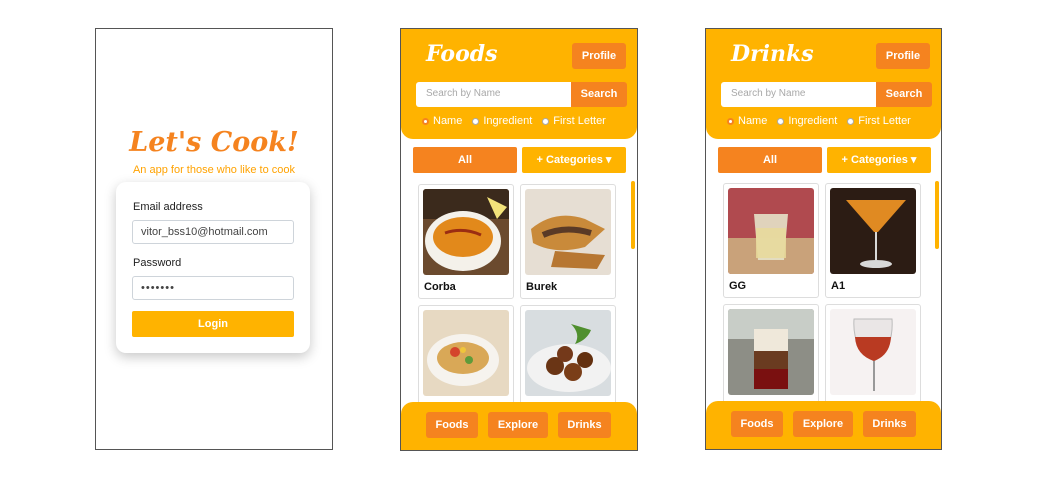  What do you see at coordinates (214, 170) in the screenshot?
I see `app-subtitle: An app for those who like to cook` at bounding box center [214, 170].